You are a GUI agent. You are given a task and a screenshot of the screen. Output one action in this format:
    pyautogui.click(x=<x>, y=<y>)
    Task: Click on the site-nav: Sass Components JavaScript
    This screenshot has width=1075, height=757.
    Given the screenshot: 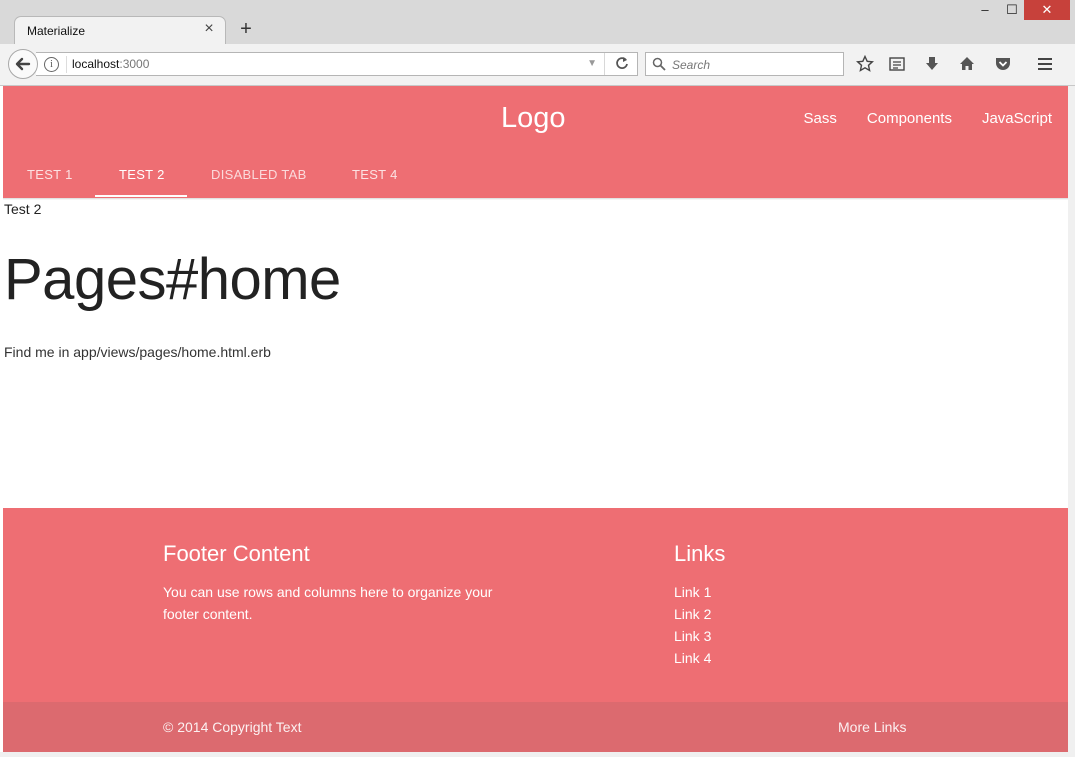 What is the action you would take?
    pyautogui.click(x=928, y=118)
    